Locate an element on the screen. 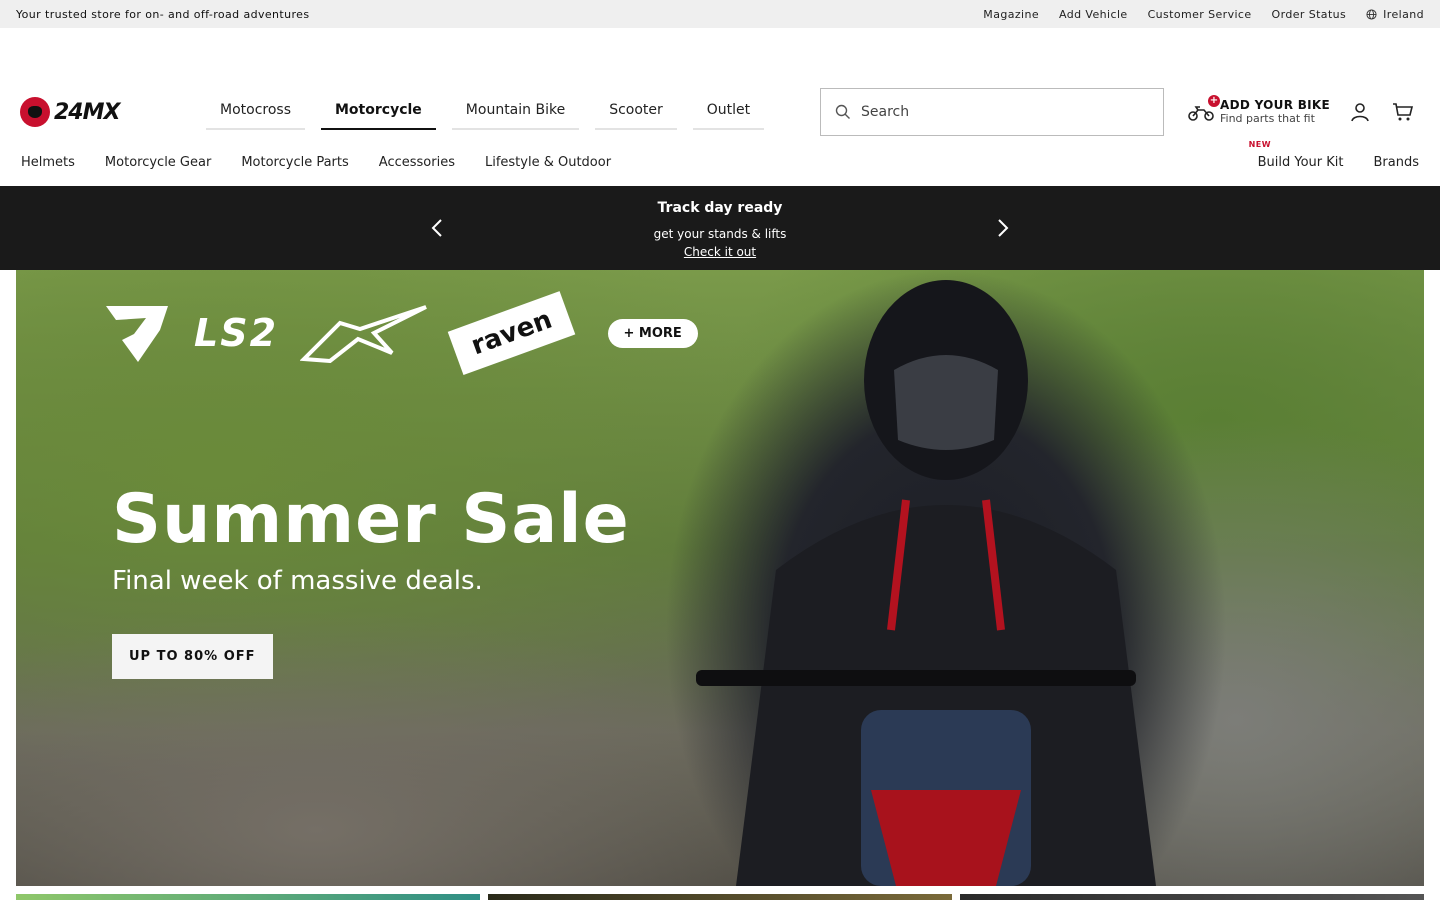 The height and width of the screenshot is (900, 1440). region-label: Ireland is located at coordinates (1403, 14).